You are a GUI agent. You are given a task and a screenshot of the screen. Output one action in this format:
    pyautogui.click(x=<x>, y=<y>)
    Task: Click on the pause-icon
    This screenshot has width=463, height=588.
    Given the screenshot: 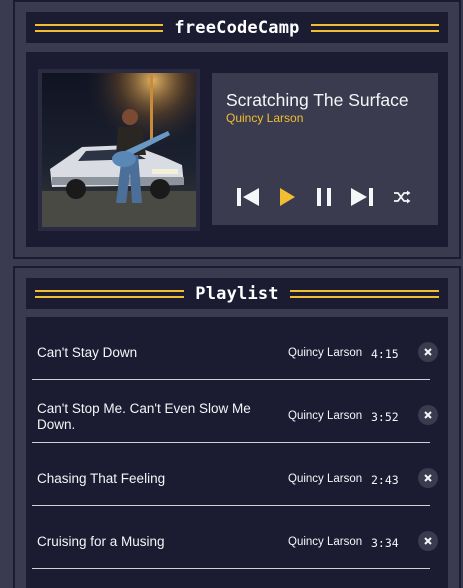 What is the action you would take?
    pyautogui.click(x=324, y=197)
    